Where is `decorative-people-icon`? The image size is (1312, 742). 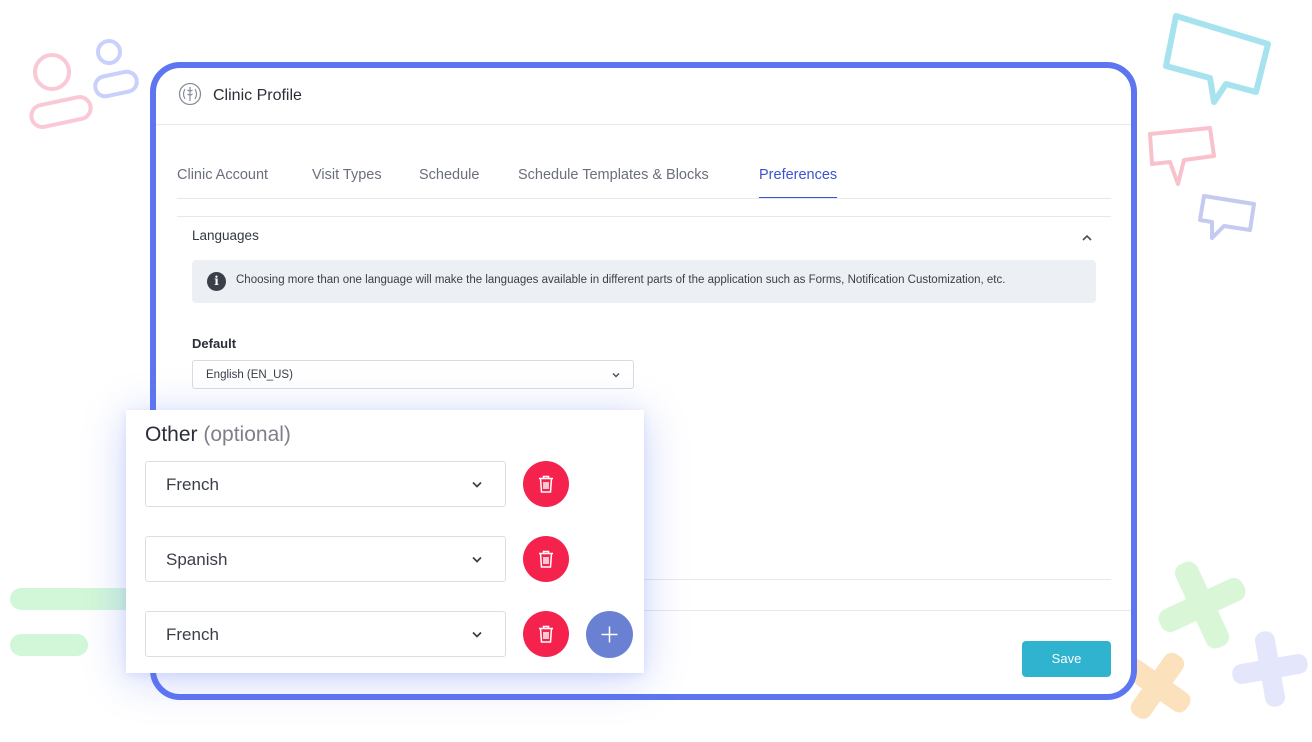 decorative-people-icon is located at coordinates (84, 84).